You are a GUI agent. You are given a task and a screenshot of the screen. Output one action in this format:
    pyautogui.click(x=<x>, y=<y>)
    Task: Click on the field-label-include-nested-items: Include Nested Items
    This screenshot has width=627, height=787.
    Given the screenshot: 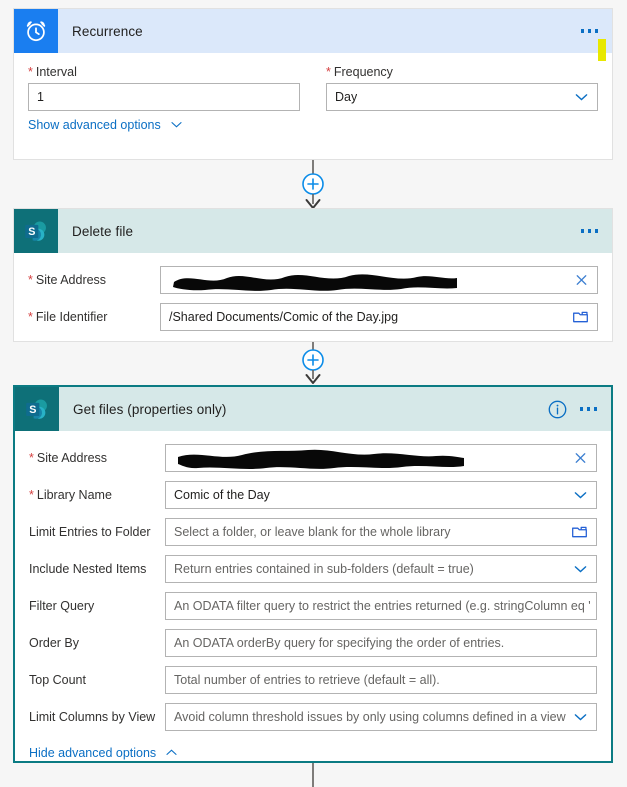 What is the action you would take?
    pyautogui.click(x=88, y=569)
    